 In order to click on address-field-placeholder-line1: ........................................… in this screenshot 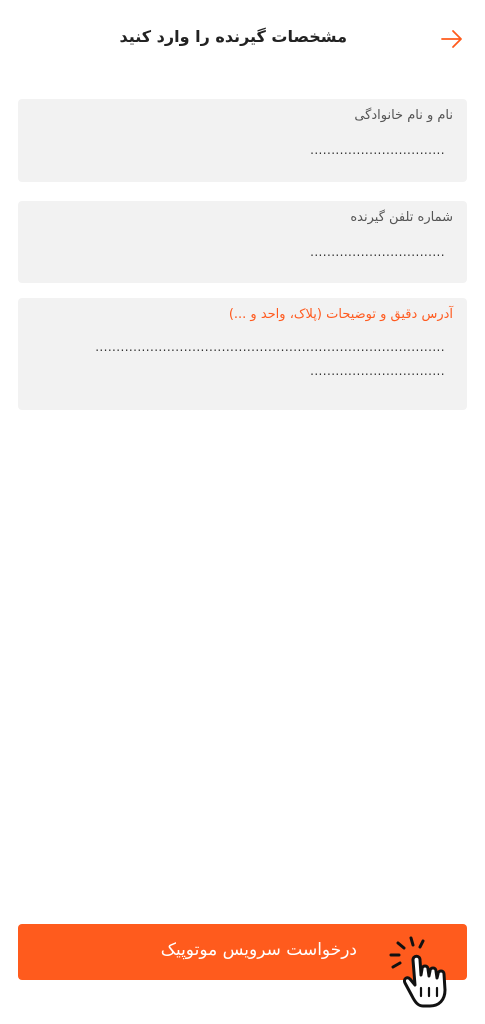, I will do `click(270, 347)`.